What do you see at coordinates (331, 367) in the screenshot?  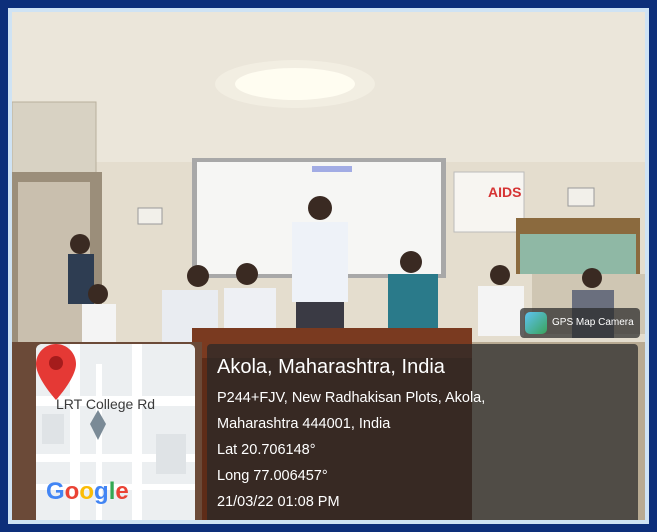 I see `location-title: Akola, Maharashtra, India` at bounding box center [331, 367].